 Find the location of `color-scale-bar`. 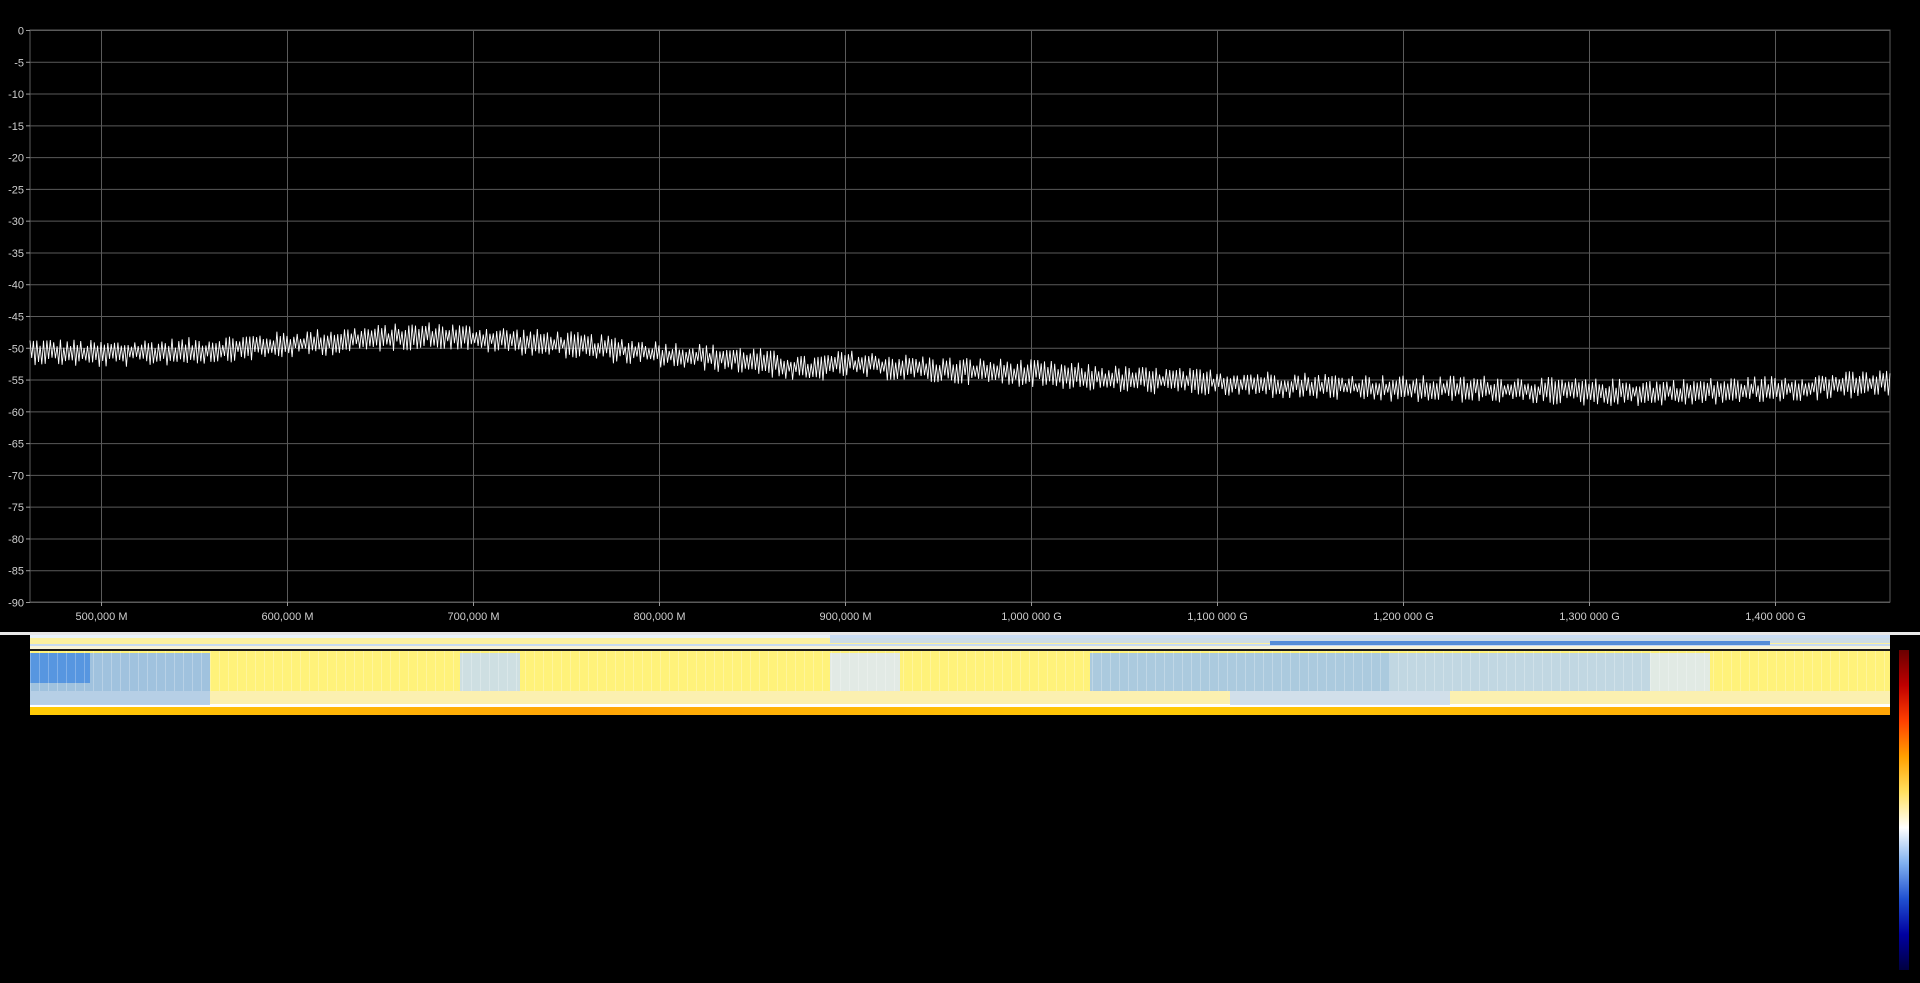

color-scale-bar is located at coordinates (1904, 810).